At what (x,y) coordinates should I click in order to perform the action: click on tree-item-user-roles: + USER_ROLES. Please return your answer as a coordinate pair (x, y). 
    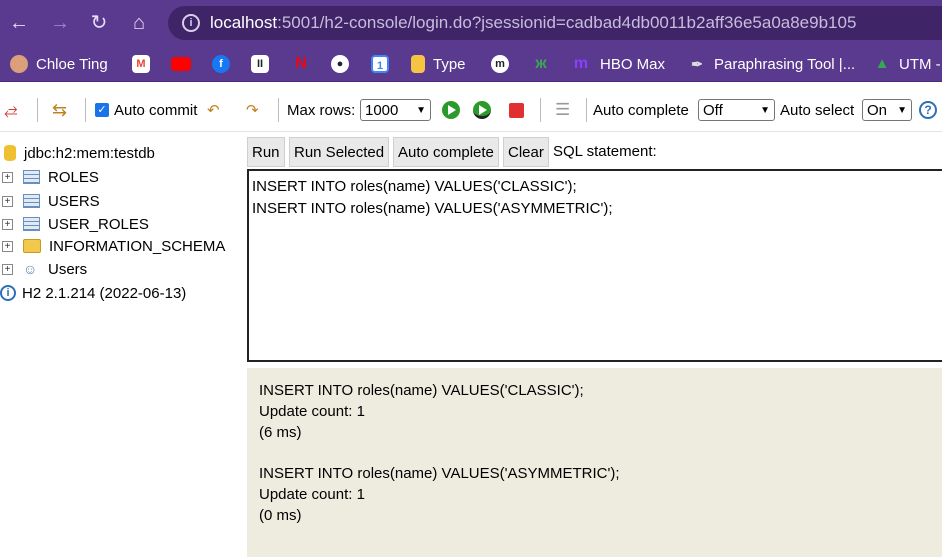
    Looking at the image, I should click on (74, 224).